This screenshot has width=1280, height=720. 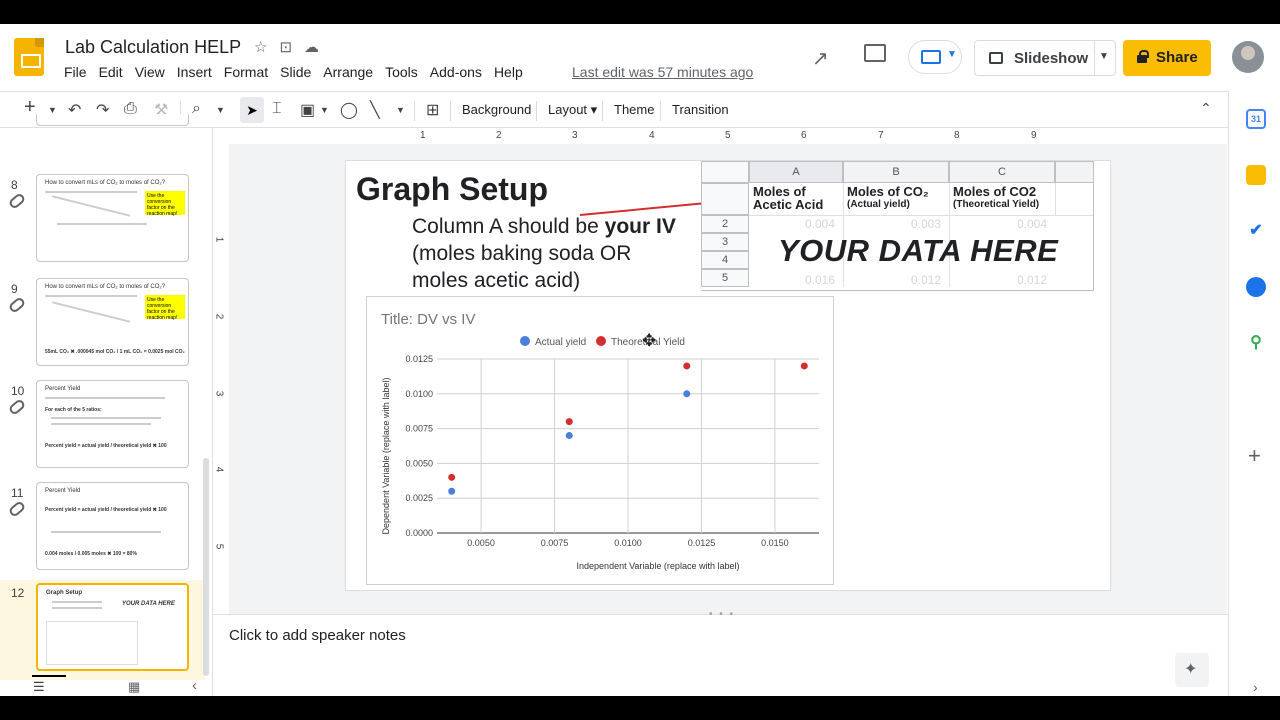 What do you see at coordinates (260, 47) in the screenshot?
I see `star-icon: ☆` at bounding box center [260, 47].